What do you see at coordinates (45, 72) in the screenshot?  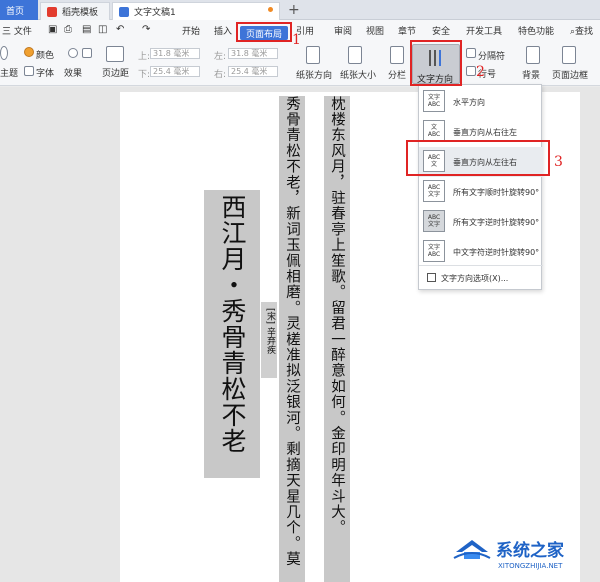 I see `font-button: 字体` at bounding box center [45, 72].